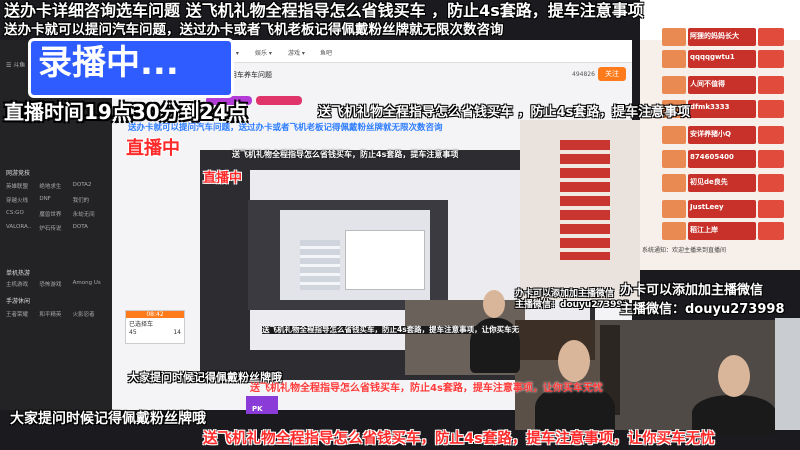  What do you see at coordinates (572, 305) in the screenshot?
I see `wechat-id-small: 主播微信：douyu273998` at bounding box center [572, 305].